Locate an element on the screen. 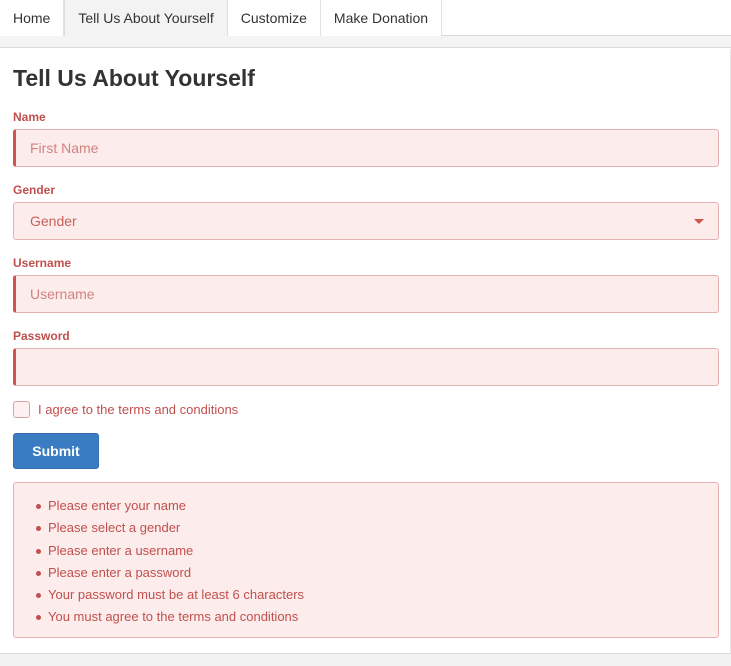  password-field is located at coordinates (366, 367).